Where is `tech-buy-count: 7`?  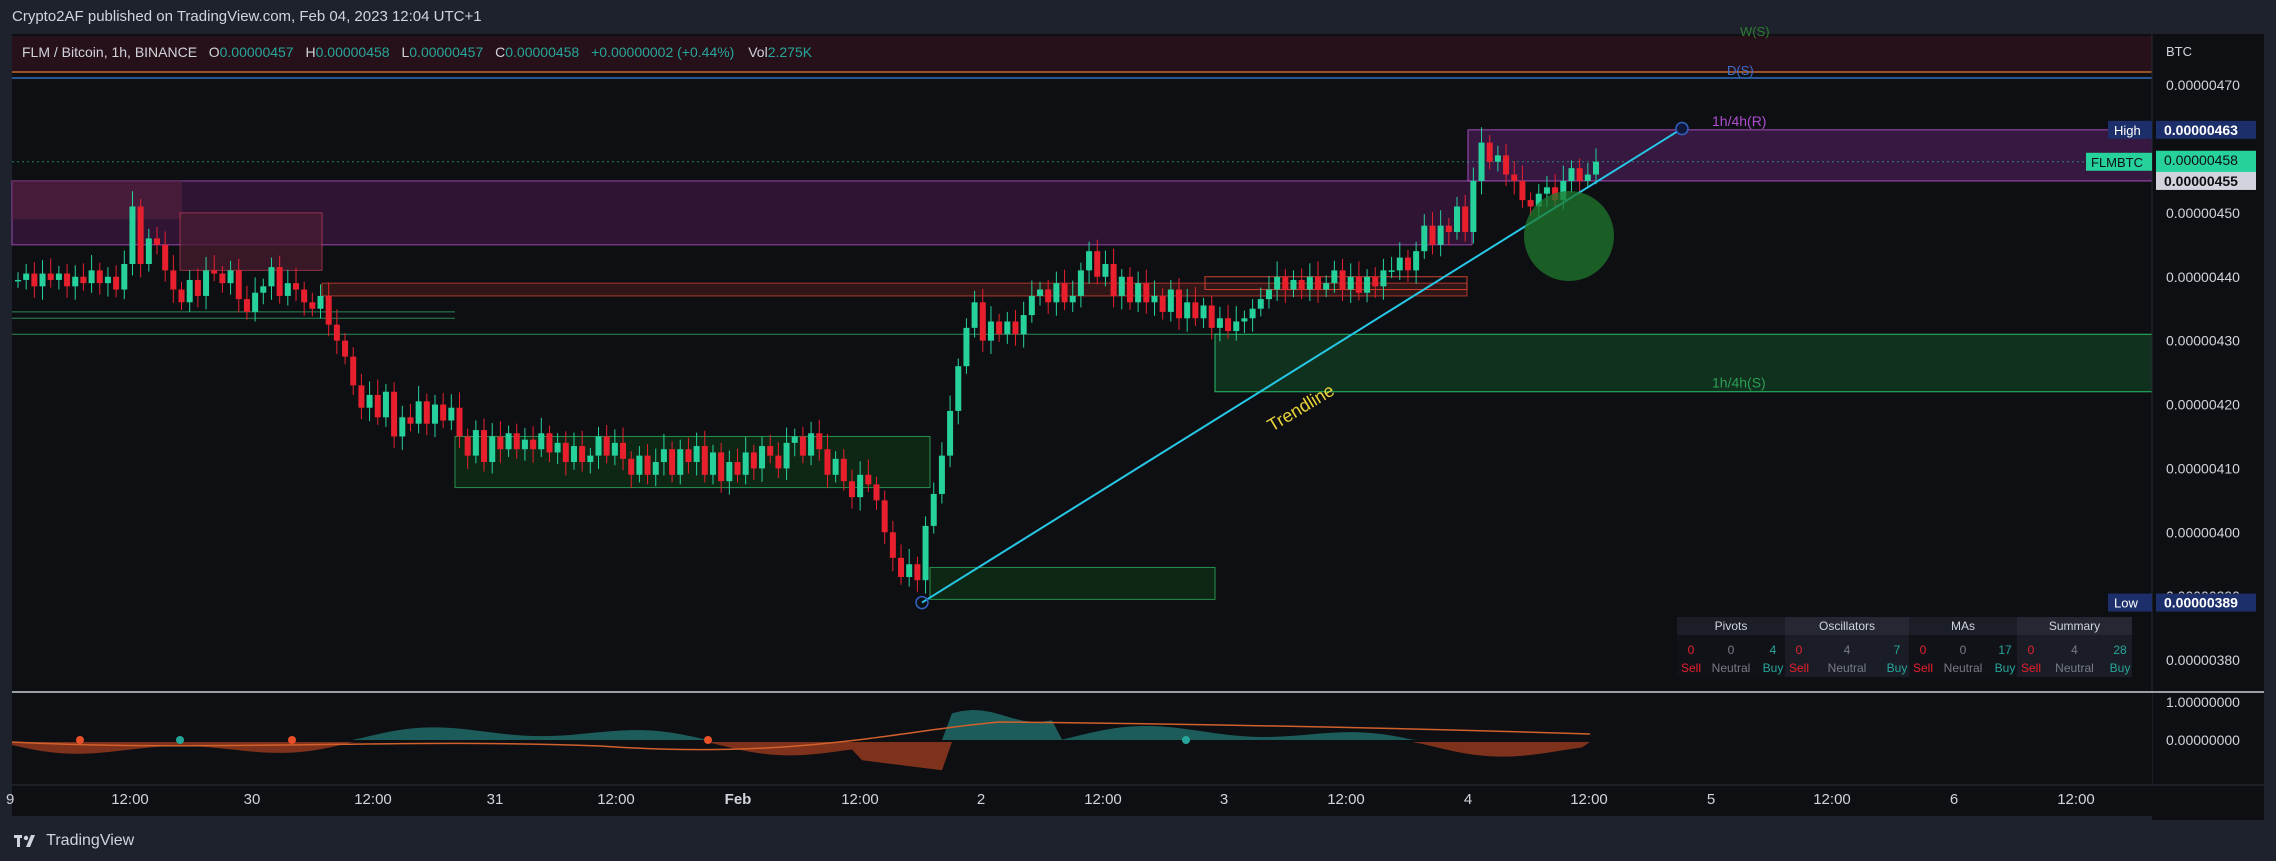 tech-buy-count: 7 is located at coordinates (1897, 650).